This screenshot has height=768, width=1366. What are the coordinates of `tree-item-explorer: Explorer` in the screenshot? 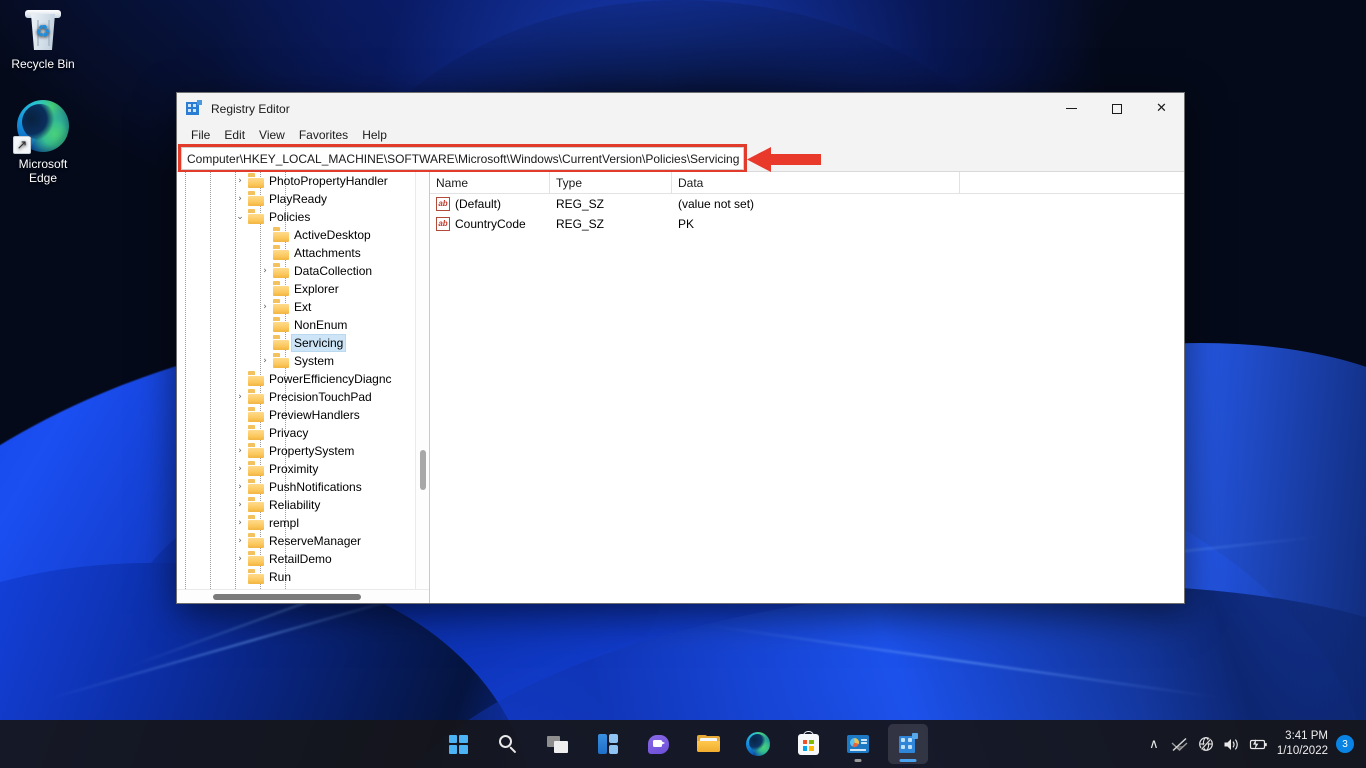 It's located at (296, 289).